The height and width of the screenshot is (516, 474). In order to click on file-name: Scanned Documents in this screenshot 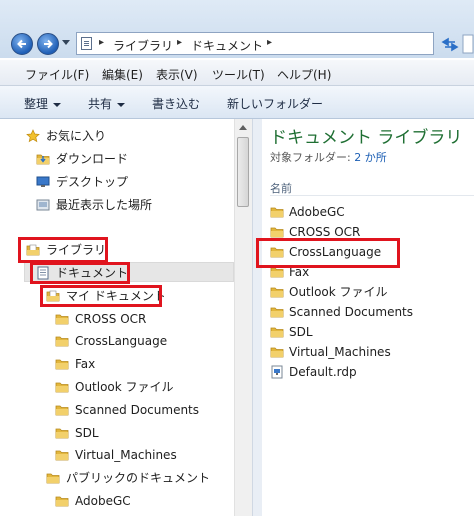, I will do `click(351, 312)`.